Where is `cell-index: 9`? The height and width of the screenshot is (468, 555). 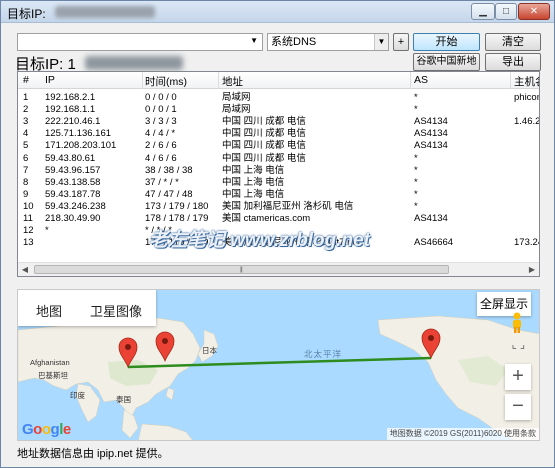
cell-index: 9 is located at coordinates (26, 194).